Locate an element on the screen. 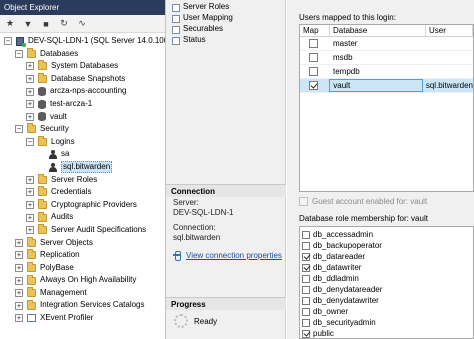 This screenshot has height=339, width=474. database-cell: msdb is located at coordinates (378, 57).